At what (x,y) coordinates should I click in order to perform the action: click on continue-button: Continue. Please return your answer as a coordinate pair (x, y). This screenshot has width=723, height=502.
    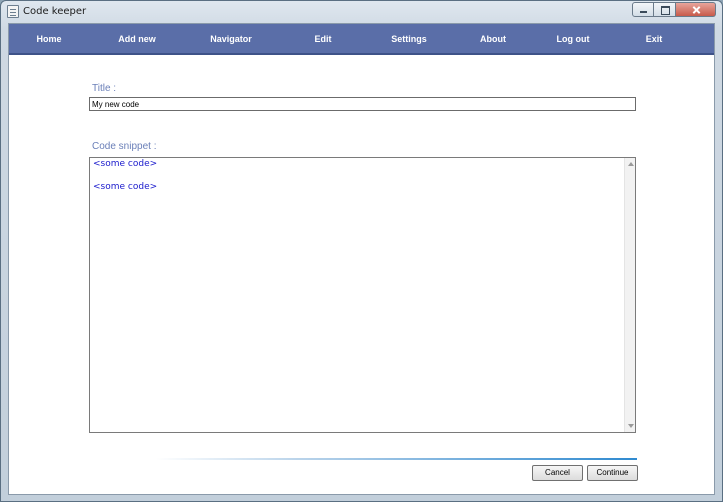
    Looking at the image, I should click on (612, 473).